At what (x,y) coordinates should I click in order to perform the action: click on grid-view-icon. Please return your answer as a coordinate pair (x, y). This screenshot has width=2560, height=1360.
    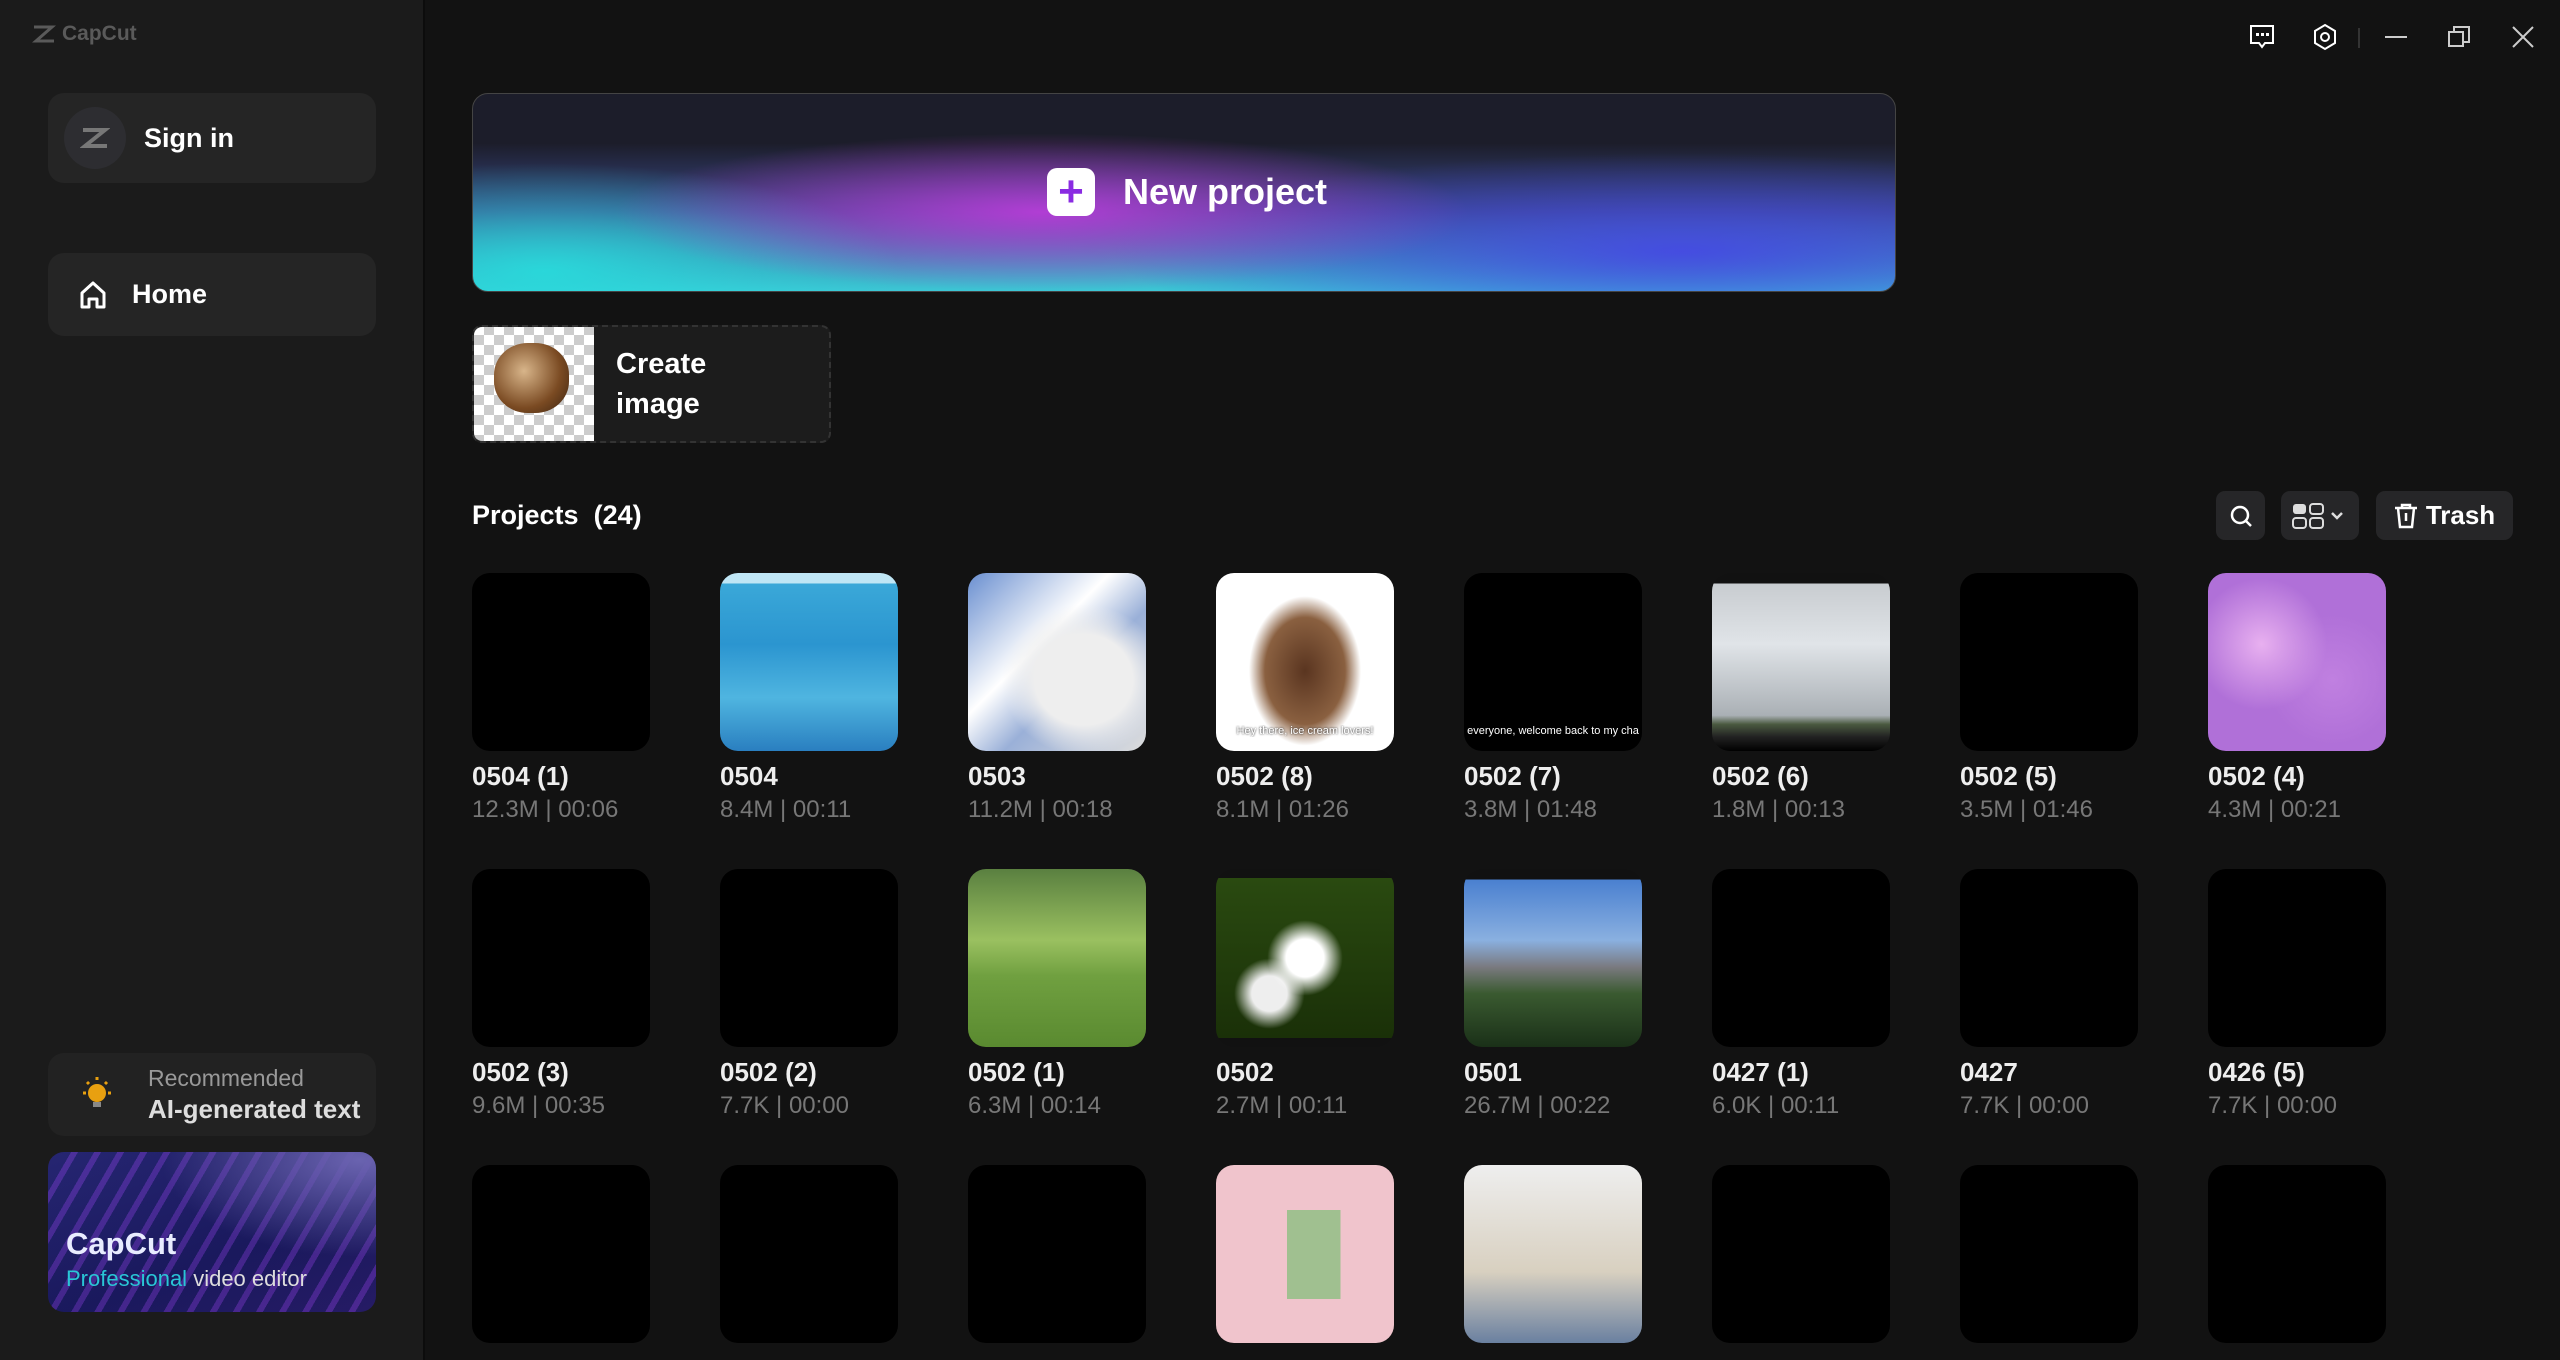
    Looking at the image, I should click on (2317, 515).